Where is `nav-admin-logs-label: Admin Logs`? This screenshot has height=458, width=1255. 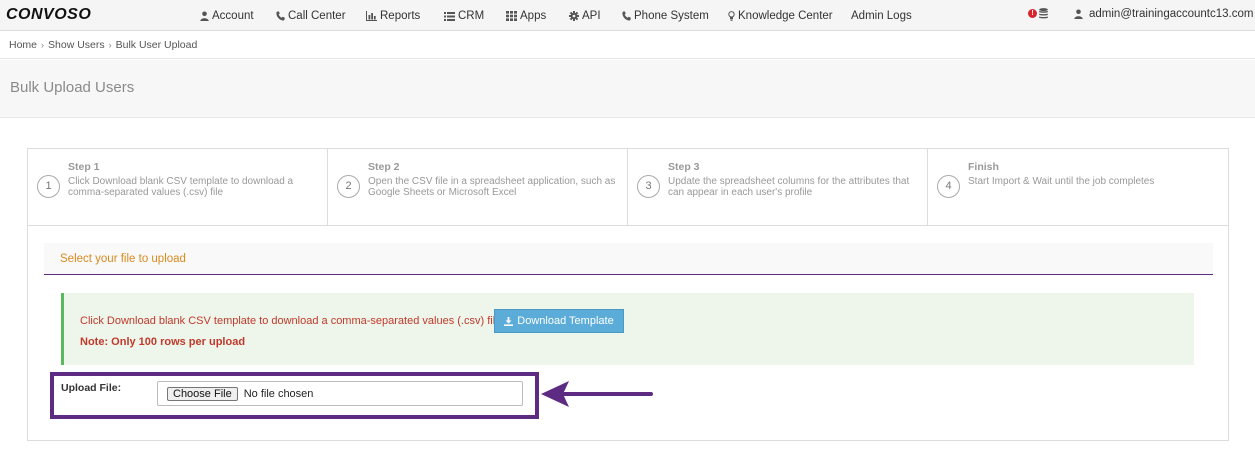 nav-admin-logs-label: Admin Logs is located at coordinates (881, 16).